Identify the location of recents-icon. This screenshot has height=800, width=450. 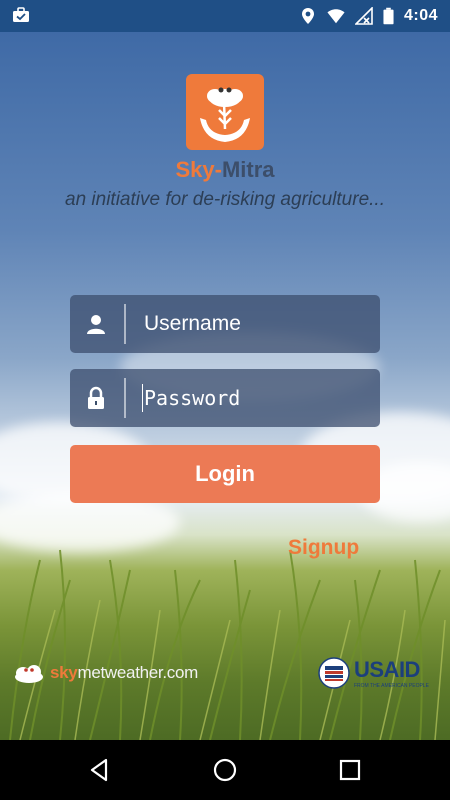
(350, 770).